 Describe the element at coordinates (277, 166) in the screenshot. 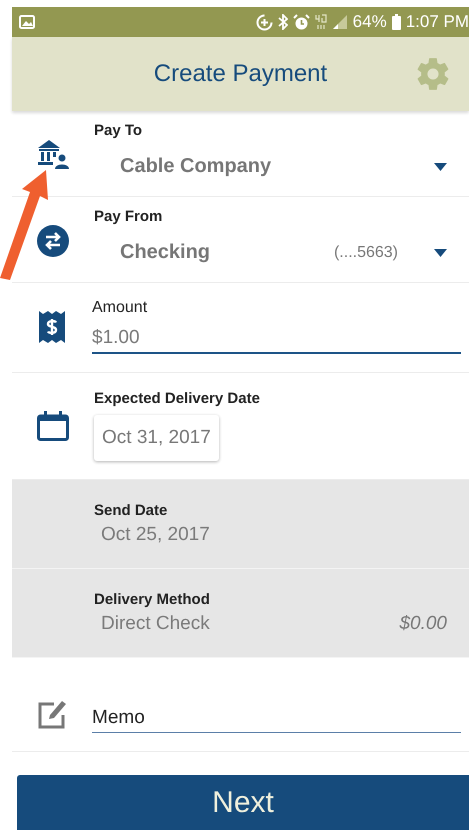

I see `dropdown: Cable Company` at that location.